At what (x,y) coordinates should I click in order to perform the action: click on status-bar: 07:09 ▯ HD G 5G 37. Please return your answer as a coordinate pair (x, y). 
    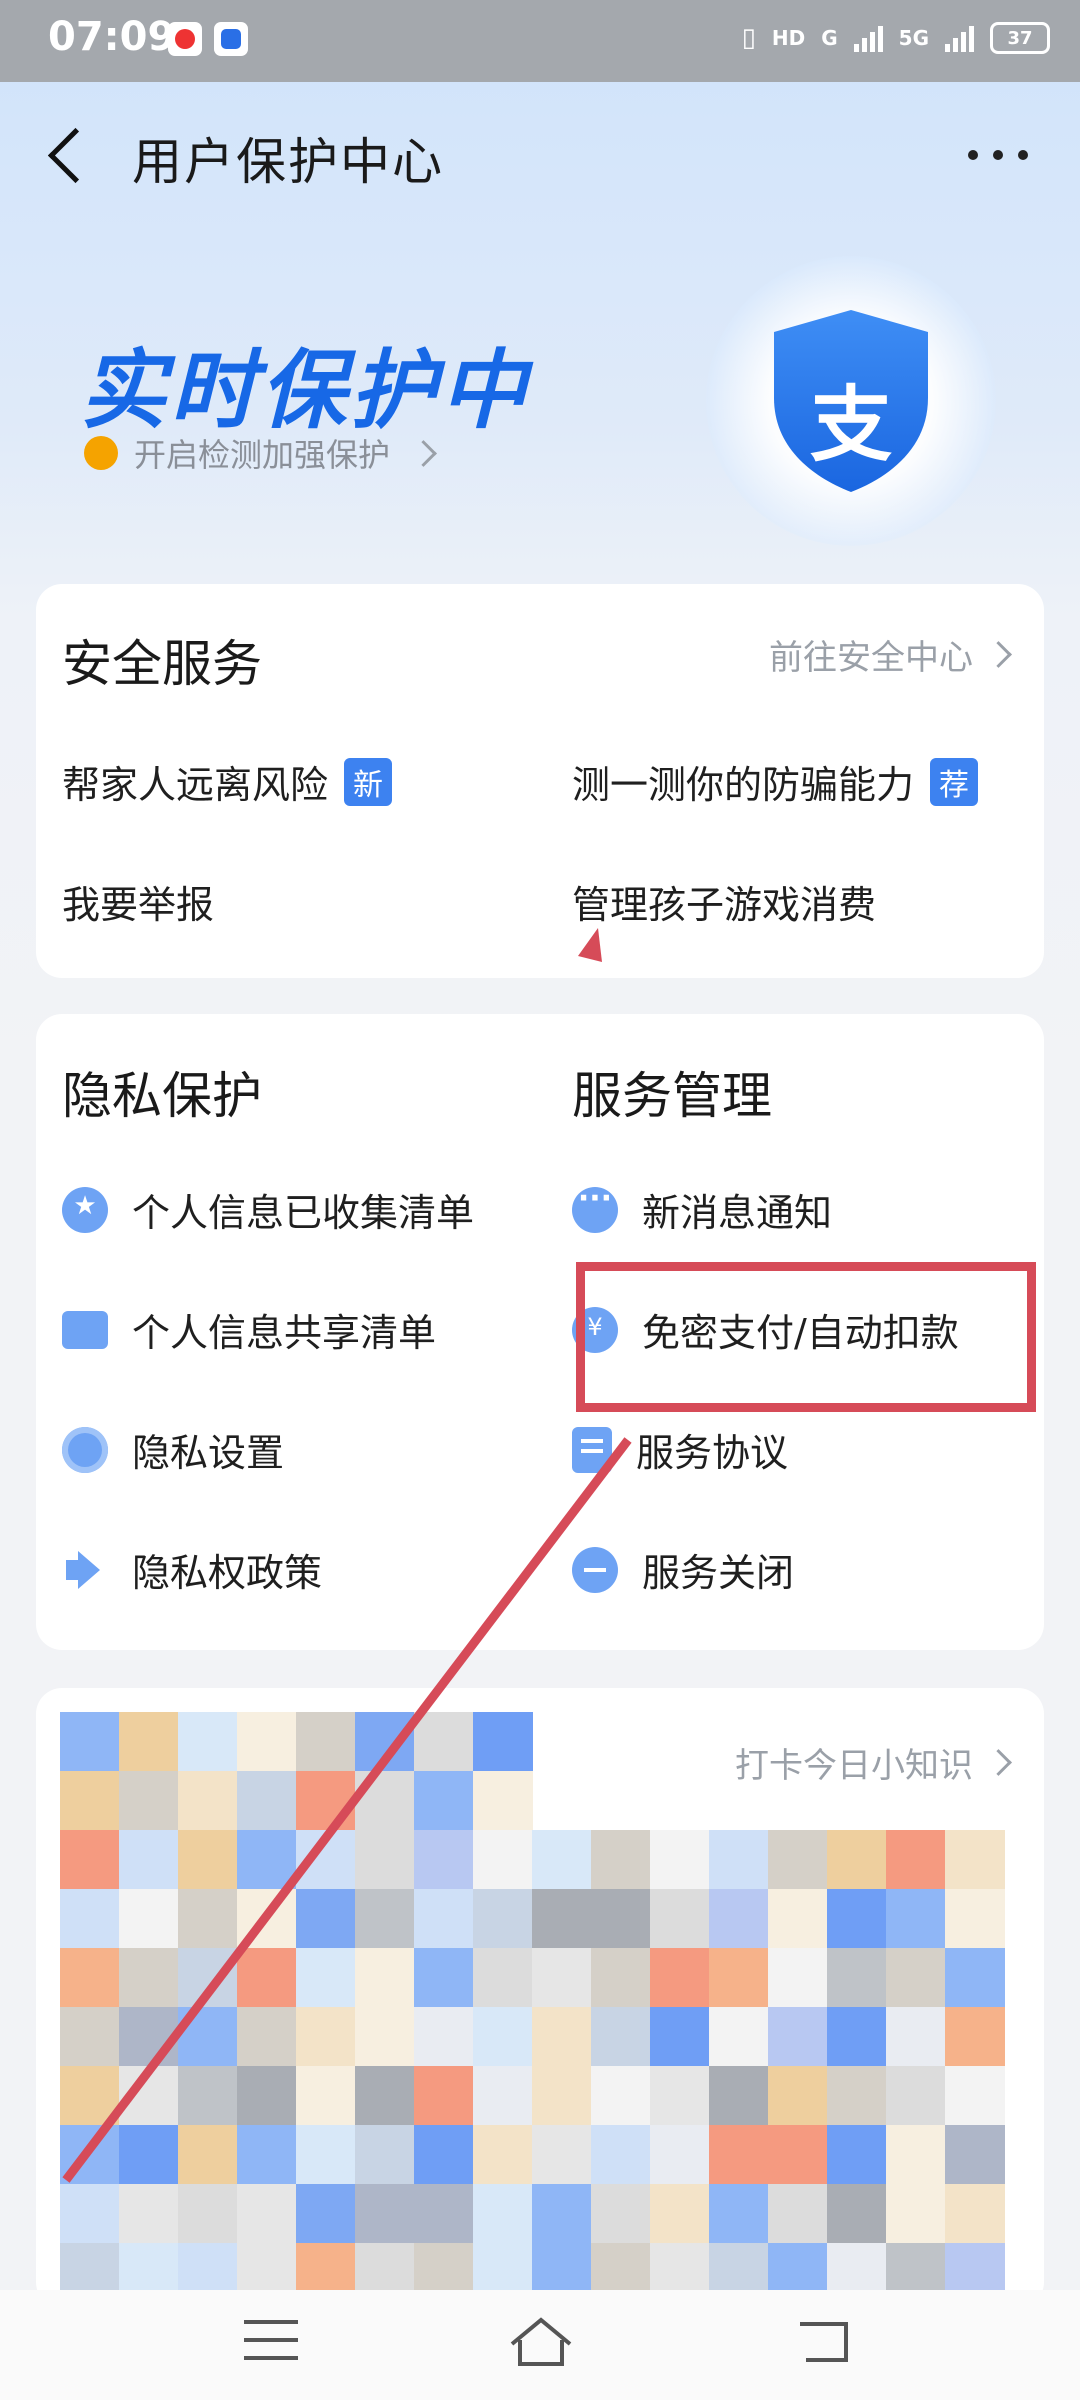
    Looking at the image, I should click on (540, 41).